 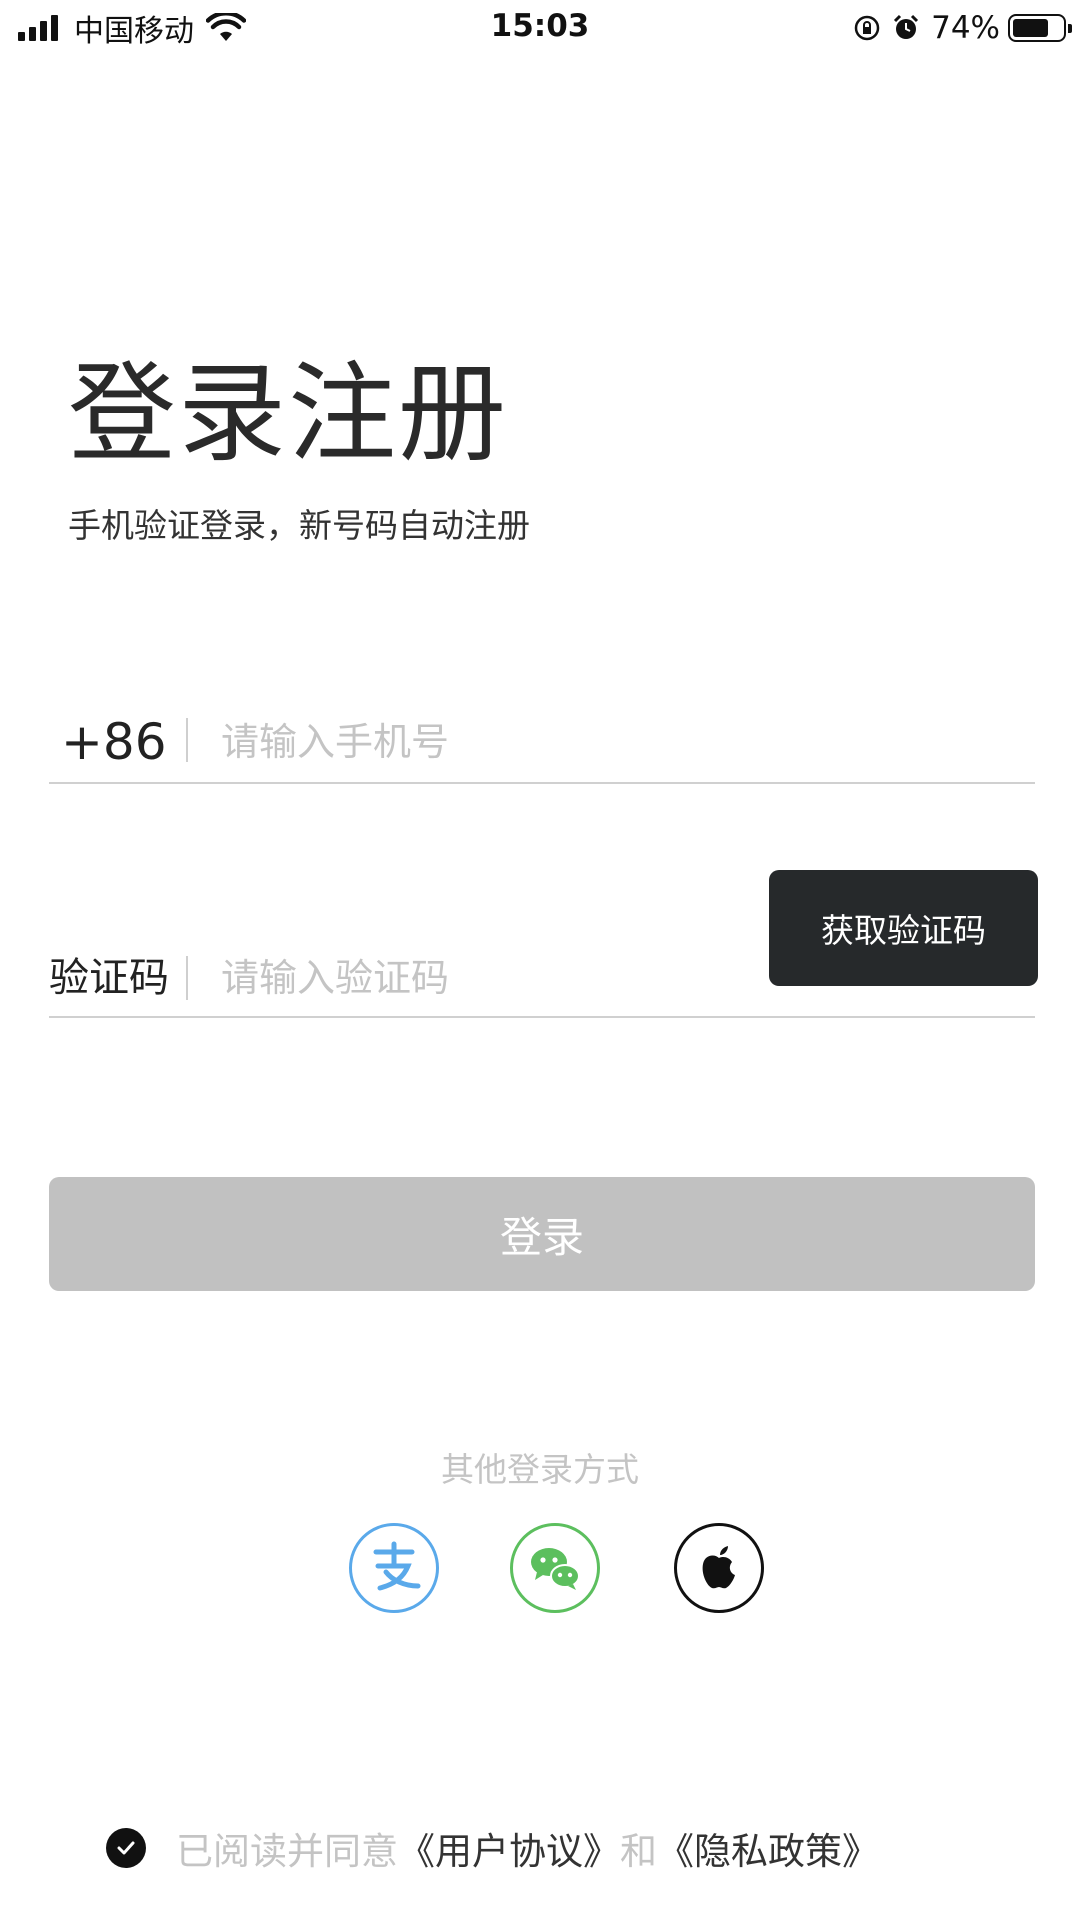 I want to click on code-field-row: 验证码 获取验证码, so click(x=543, y=944).